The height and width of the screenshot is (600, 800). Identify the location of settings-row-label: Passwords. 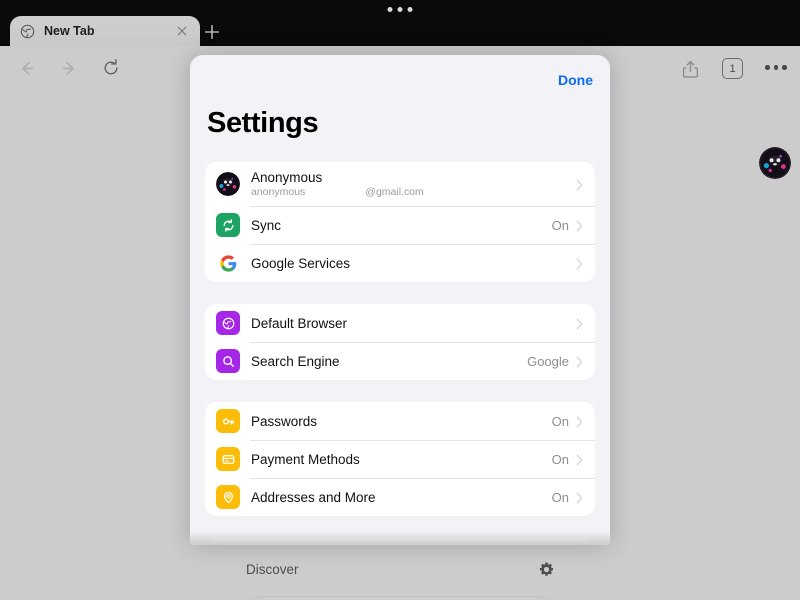
(284, 421).